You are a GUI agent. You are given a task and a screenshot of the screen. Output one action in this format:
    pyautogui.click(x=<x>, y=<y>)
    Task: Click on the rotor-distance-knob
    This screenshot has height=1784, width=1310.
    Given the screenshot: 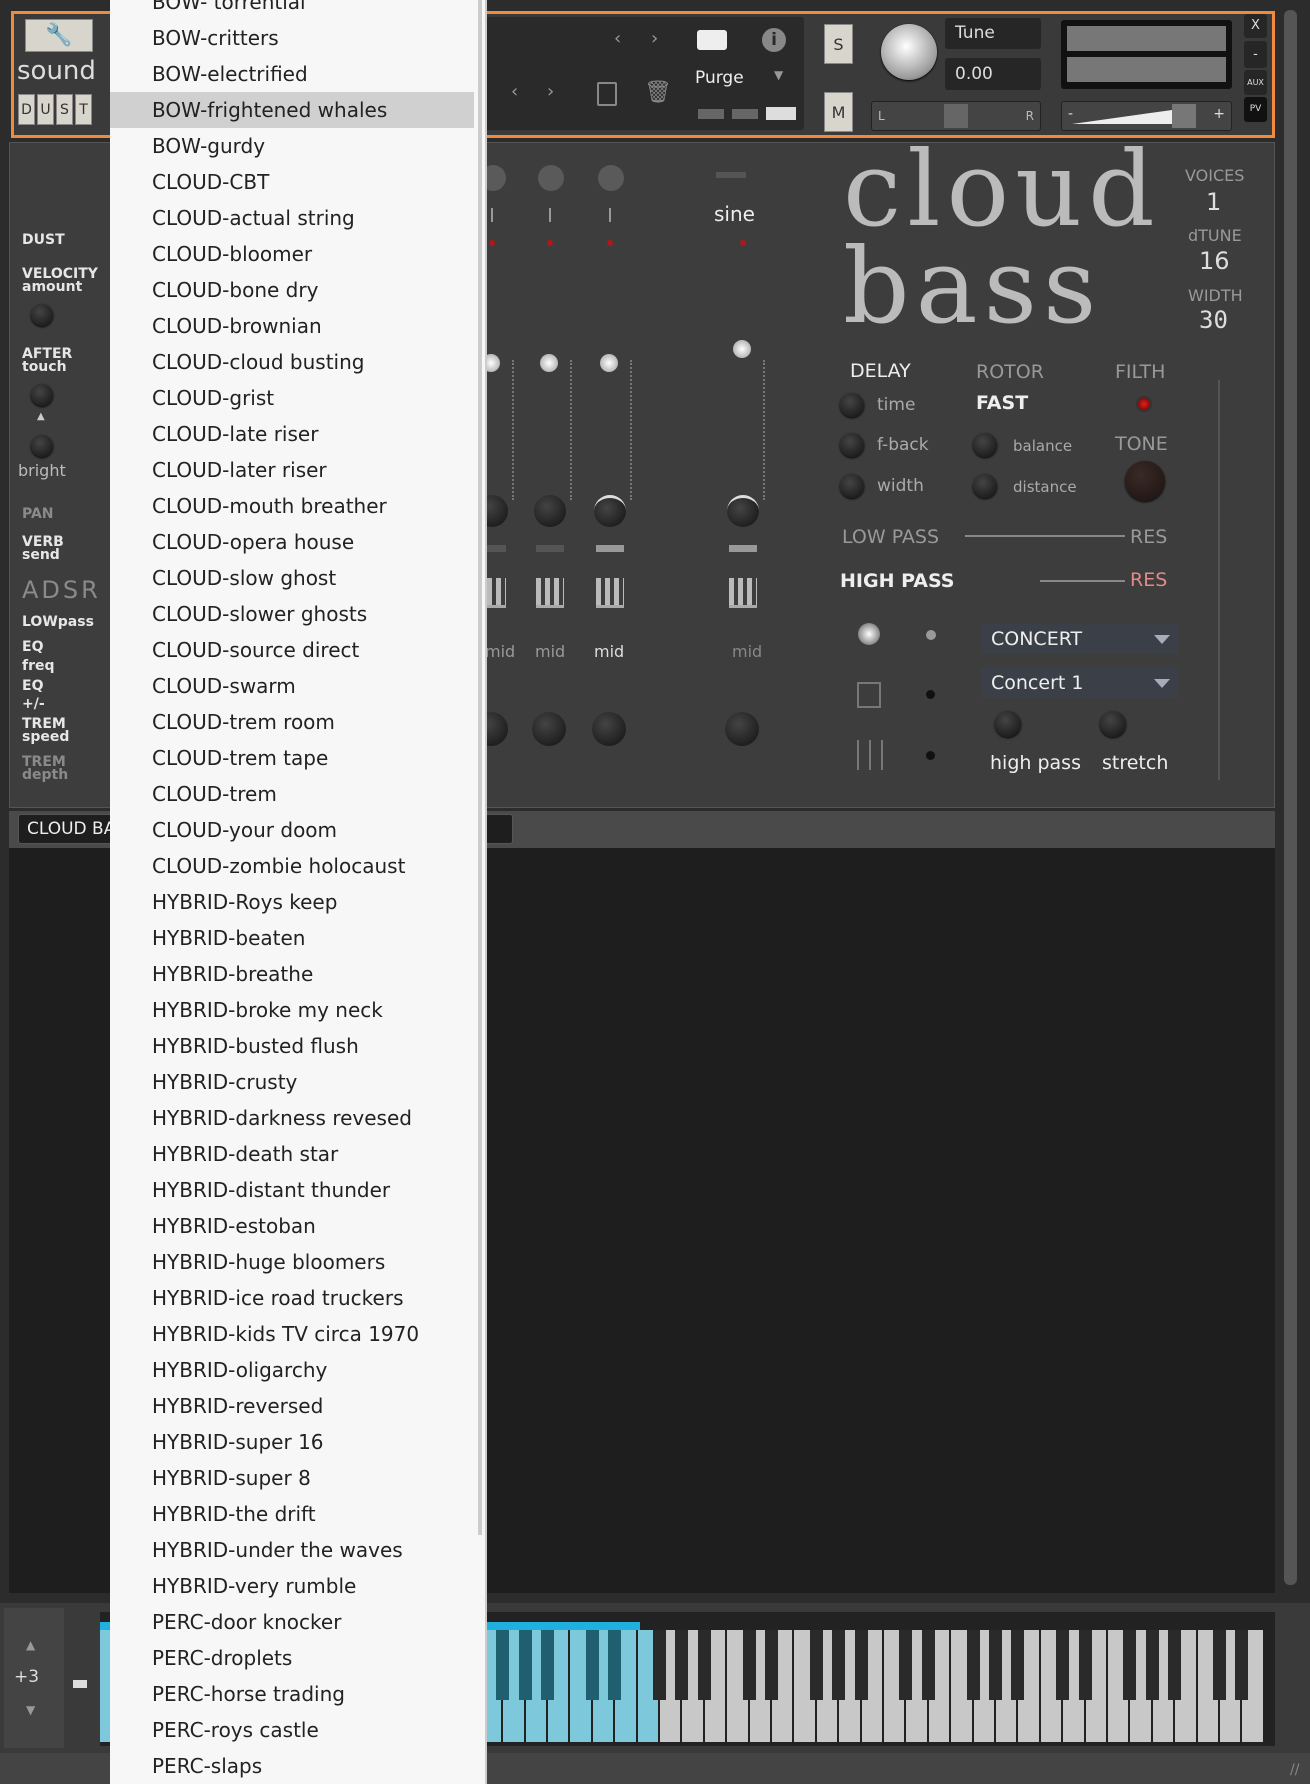 What is the action you would take?
    pyautogui.click(x=985, y=486)
    